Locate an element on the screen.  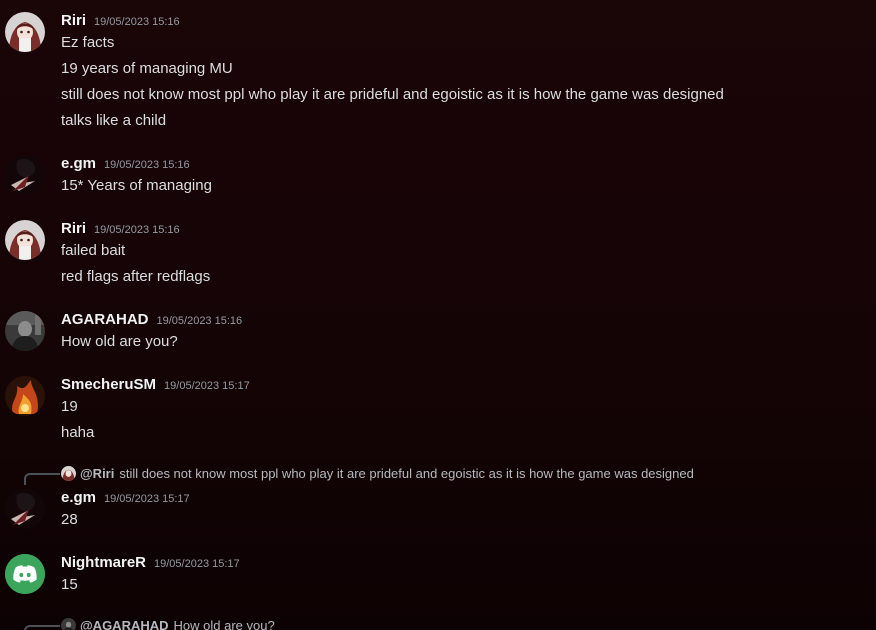
message-text: 19 years of managing MU is located at coordinates (147, 68).